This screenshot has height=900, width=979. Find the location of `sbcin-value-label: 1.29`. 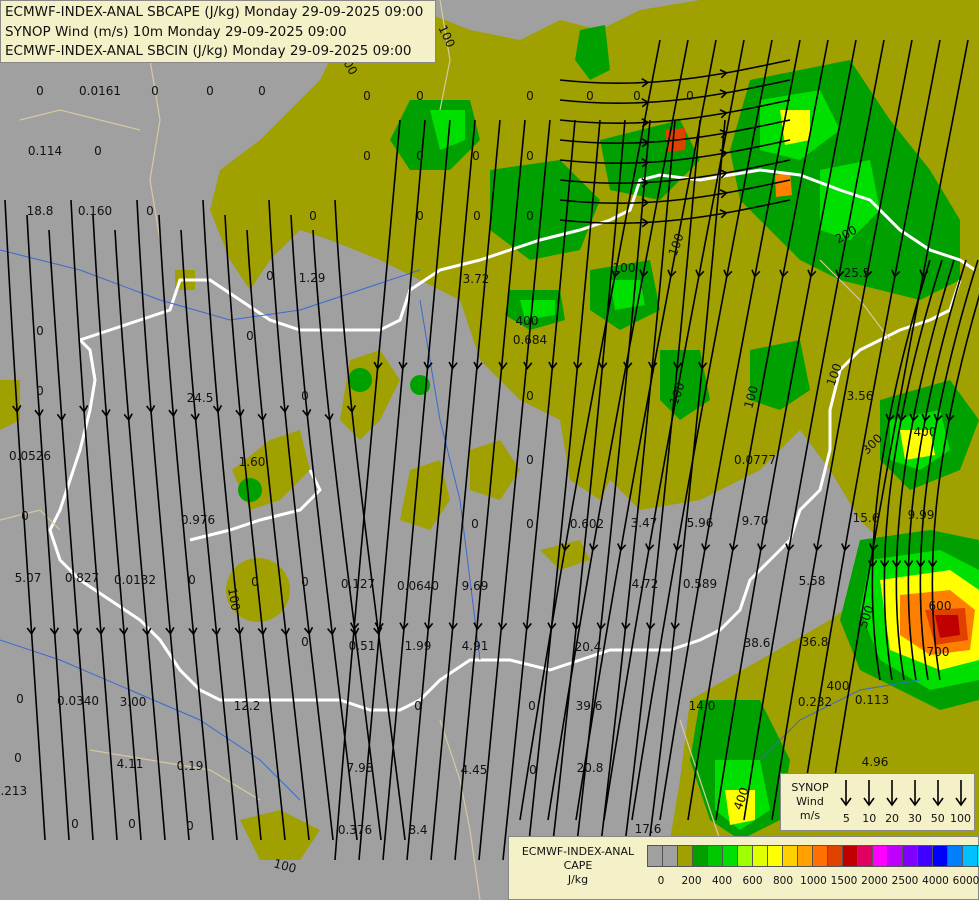

sbcin-value-label: 1.29 is located at coordinates (312, 278).